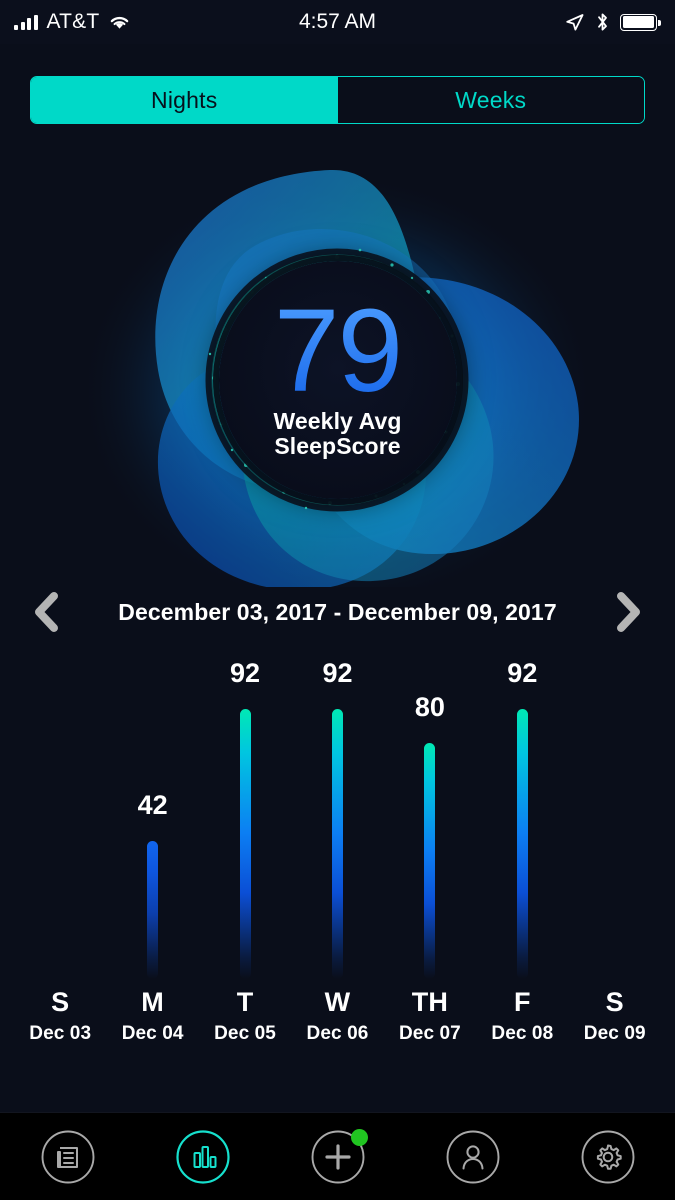  I want to click on chart-column-3: 92 W Dec 06, so click(337, 848).